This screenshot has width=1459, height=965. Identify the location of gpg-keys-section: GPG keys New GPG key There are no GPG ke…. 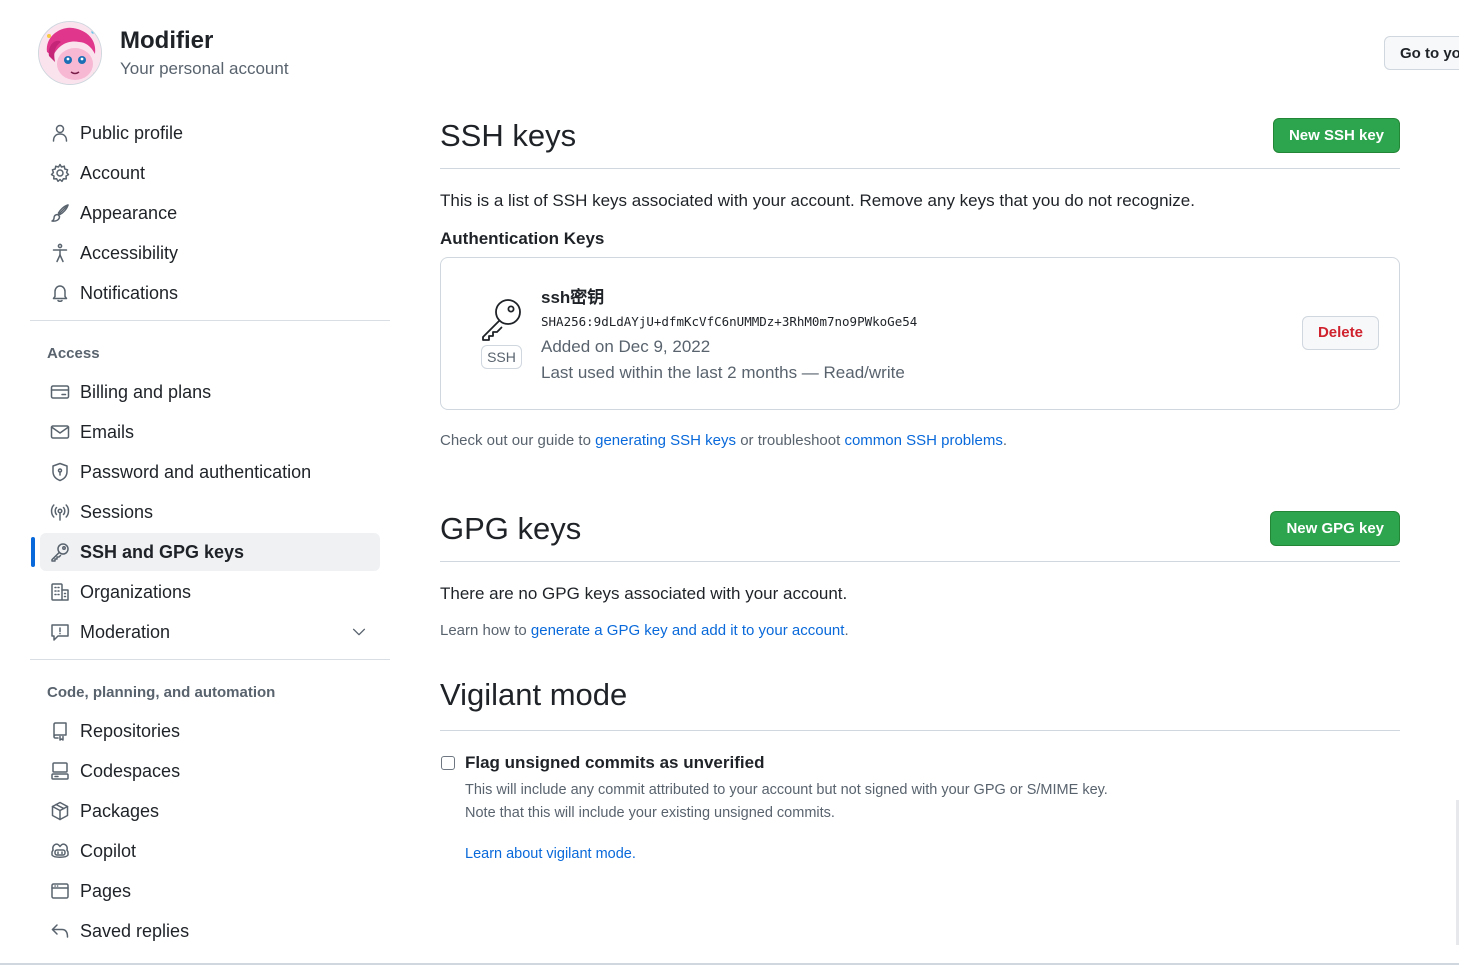
(920, 566).